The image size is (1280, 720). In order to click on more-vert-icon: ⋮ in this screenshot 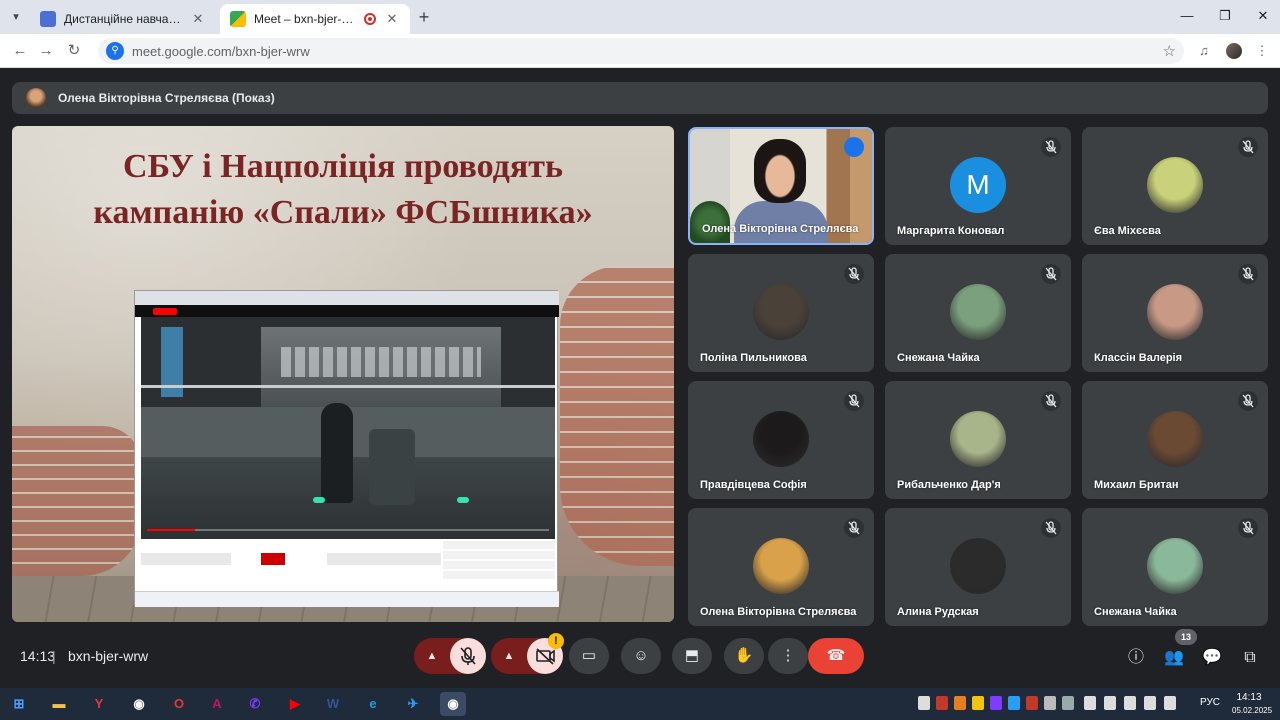, I will do `click(788, 655)`.